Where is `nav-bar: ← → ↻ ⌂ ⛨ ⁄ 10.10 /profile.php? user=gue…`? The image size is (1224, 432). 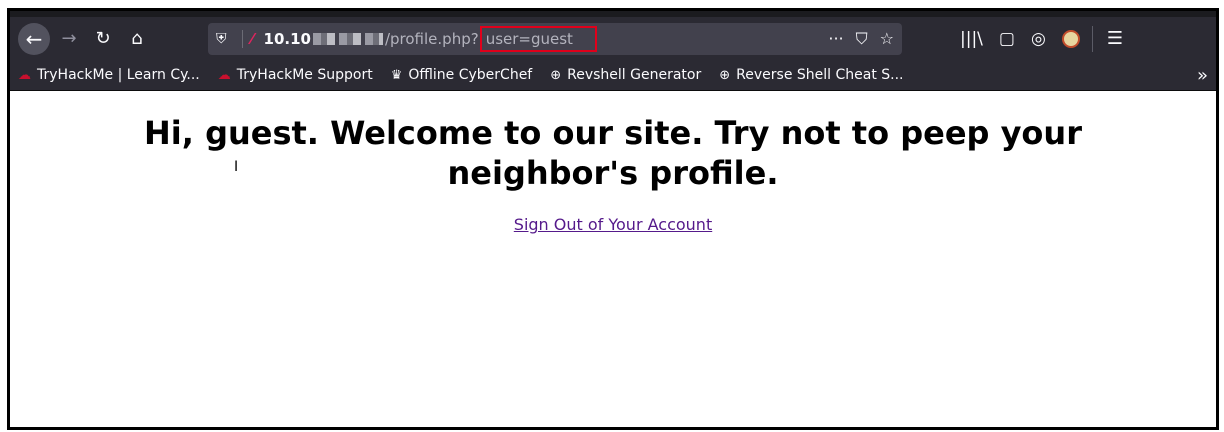 nav-bar: ← → ↻ ⌂ ⛨ ⁄ 10.10 /profile.php? user=gue… is located at coordinates (613, 38).